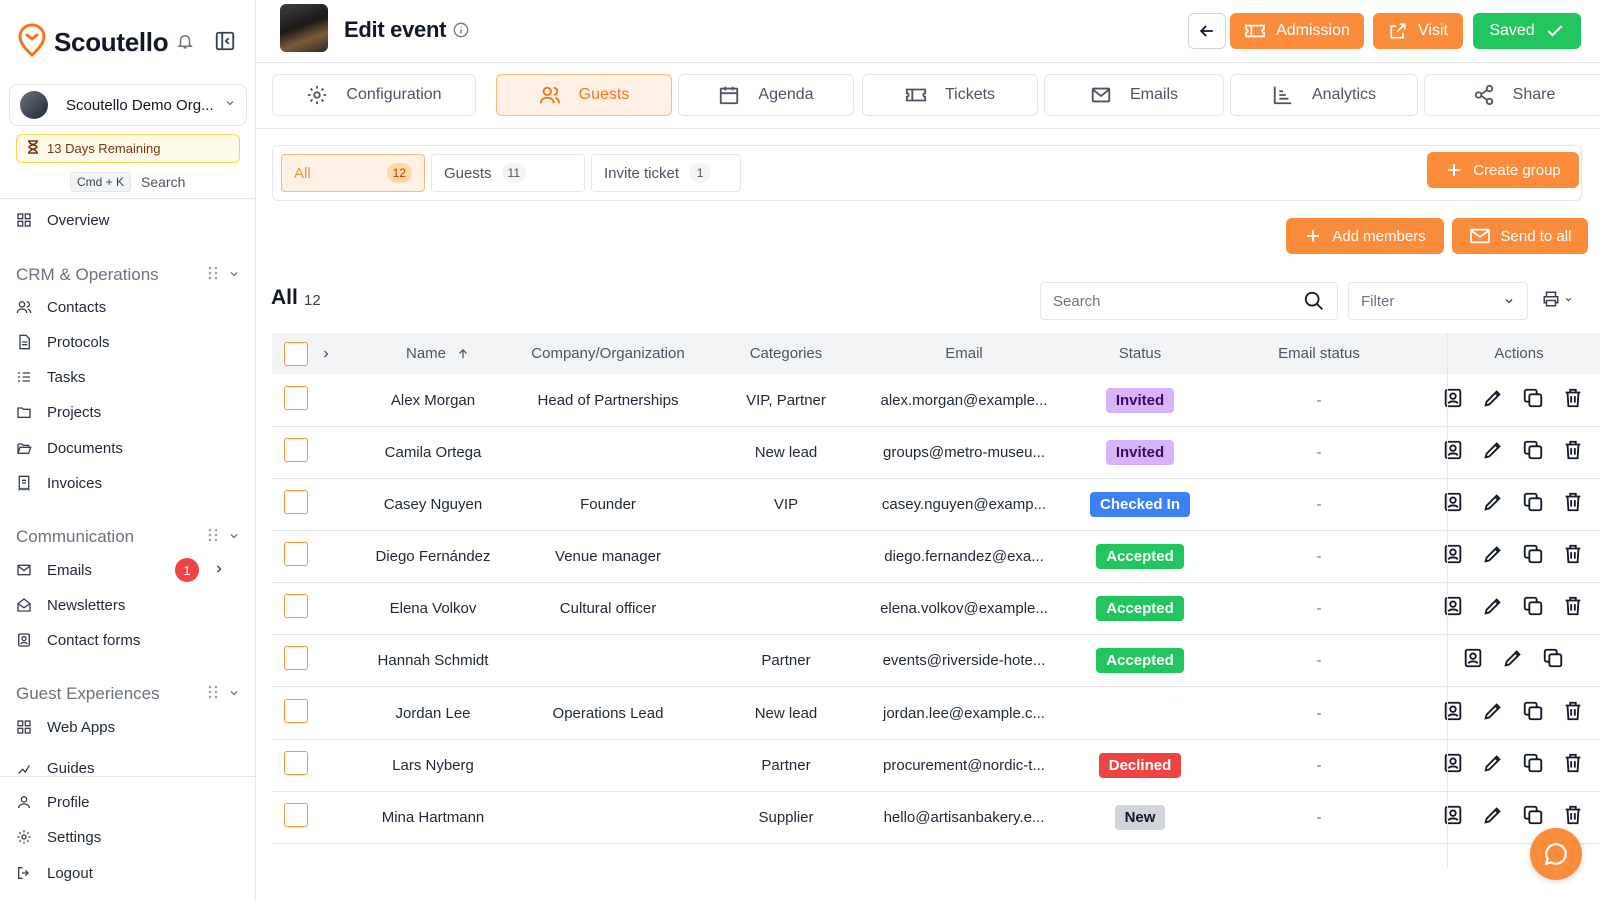  Describe the element at coordinates (128, 537) in the screenshot. I see `section-communication: Communication` at that location.